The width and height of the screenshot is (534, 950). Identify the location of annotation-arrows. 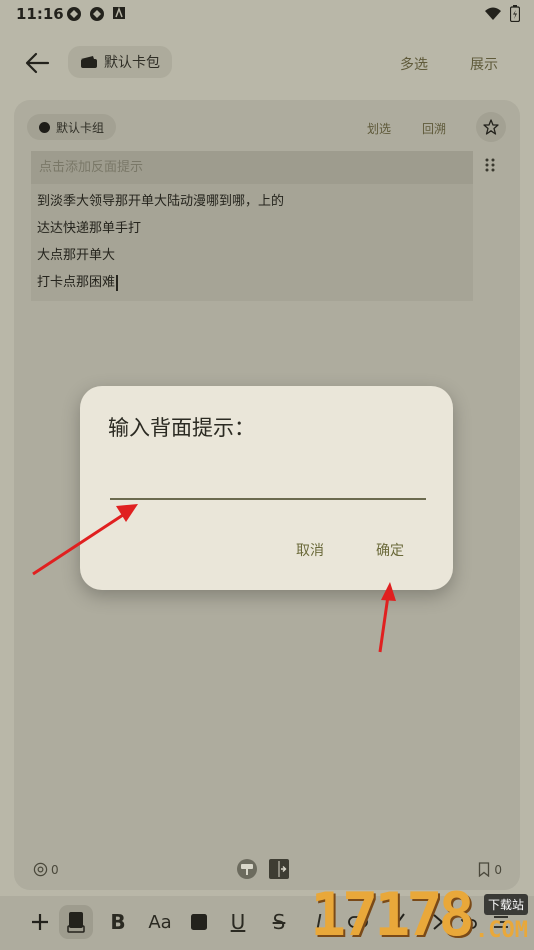
(214, 578).